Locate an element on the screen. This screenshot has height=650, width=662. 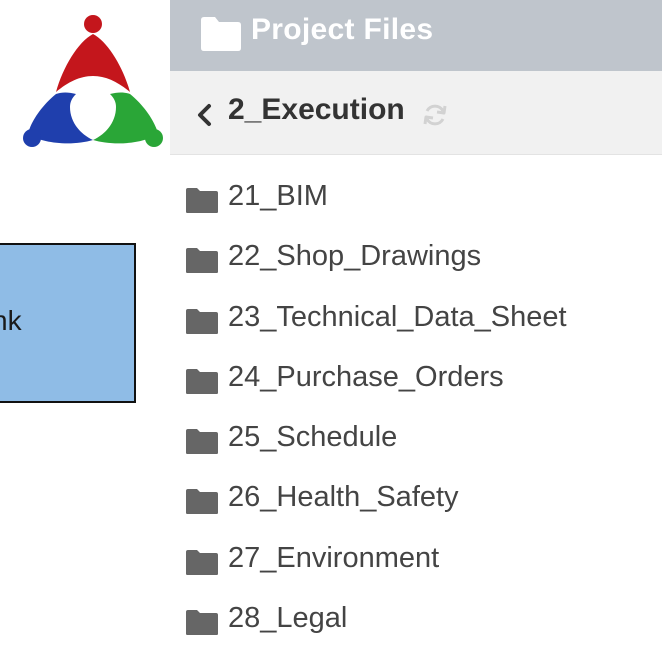
refresh-icon is located at coordinates (435, 115).